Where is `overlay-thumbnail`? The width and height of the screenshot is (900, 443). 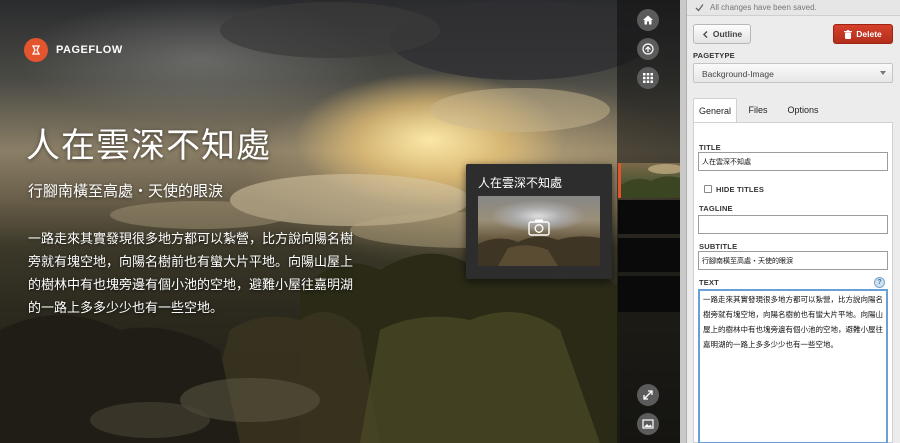
overlay-thumbnail is located at coordinates (539, 231).